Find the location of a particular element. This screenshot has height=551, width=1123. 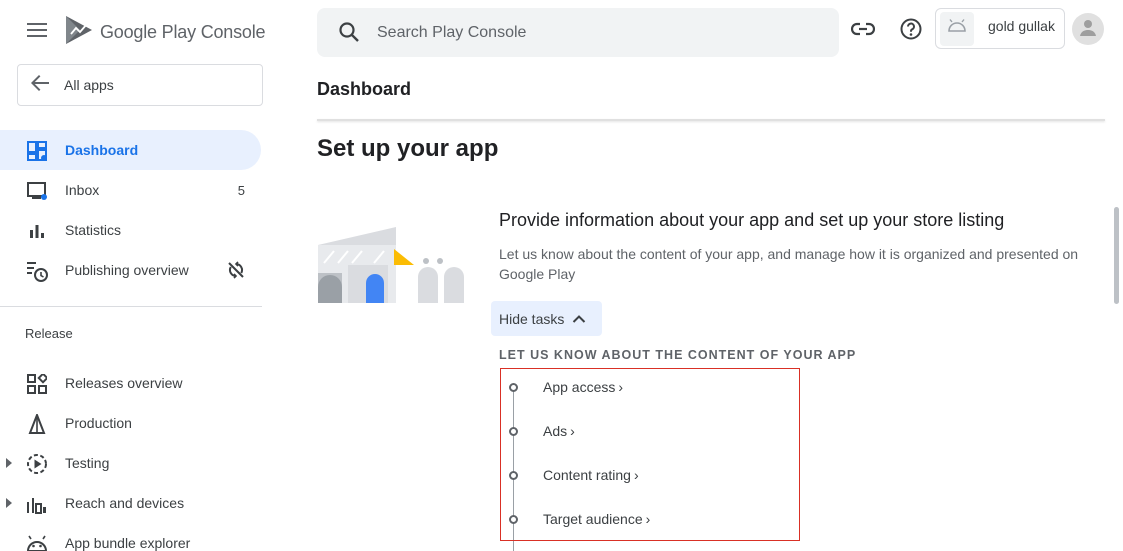

sidebar-item-label: Publishing overview is located at coordinates (127, 270).